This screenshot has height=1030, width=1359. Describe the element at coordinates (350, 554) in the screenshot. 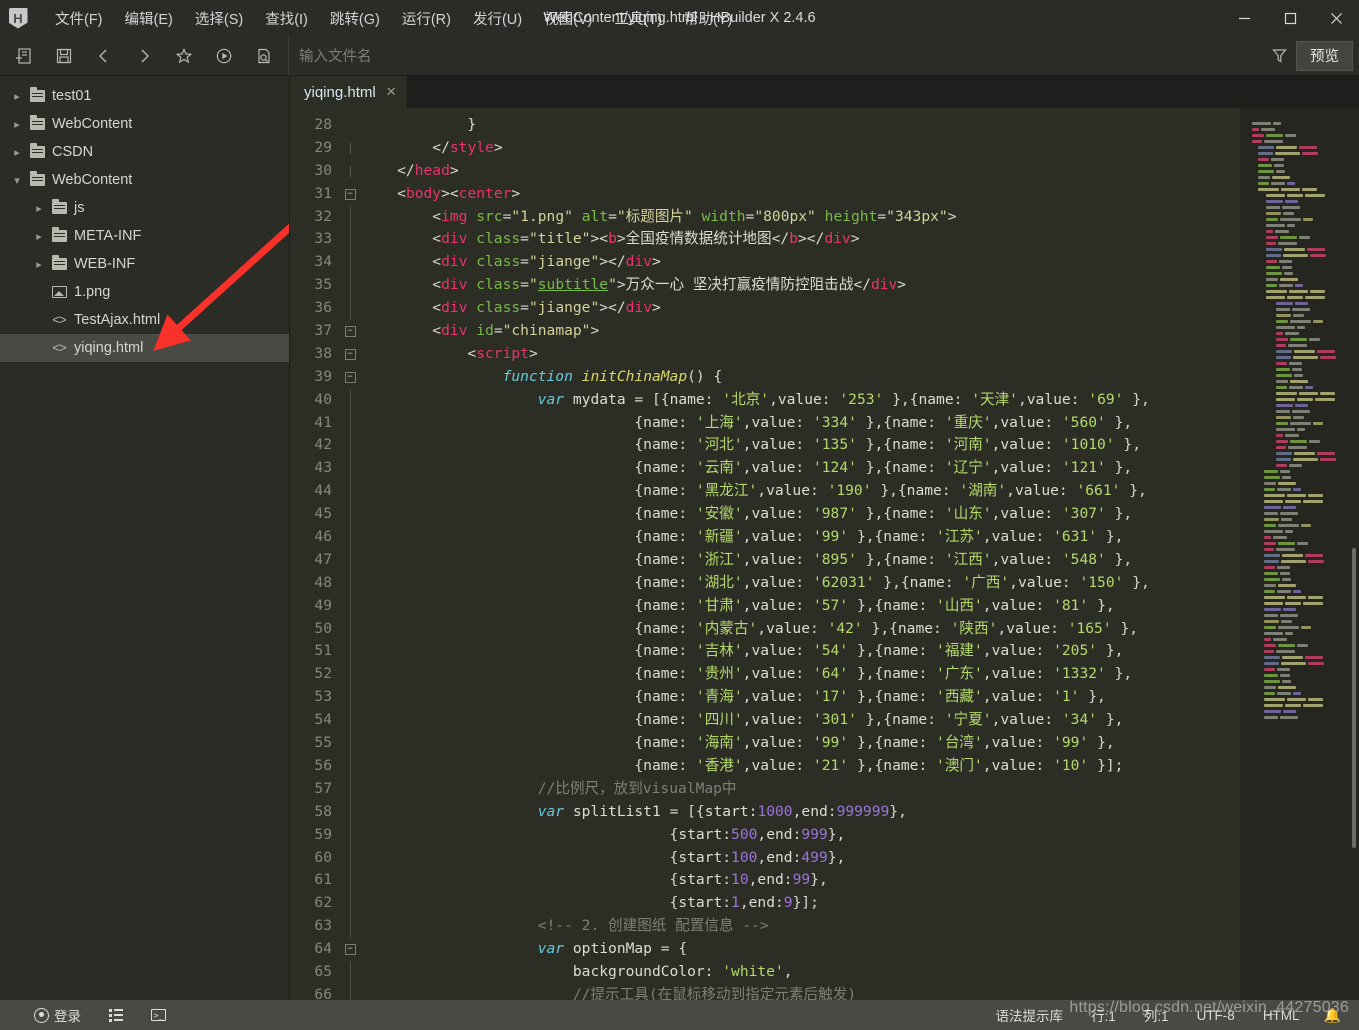

I see `code-fold-gutter: − − − − −` at that location.